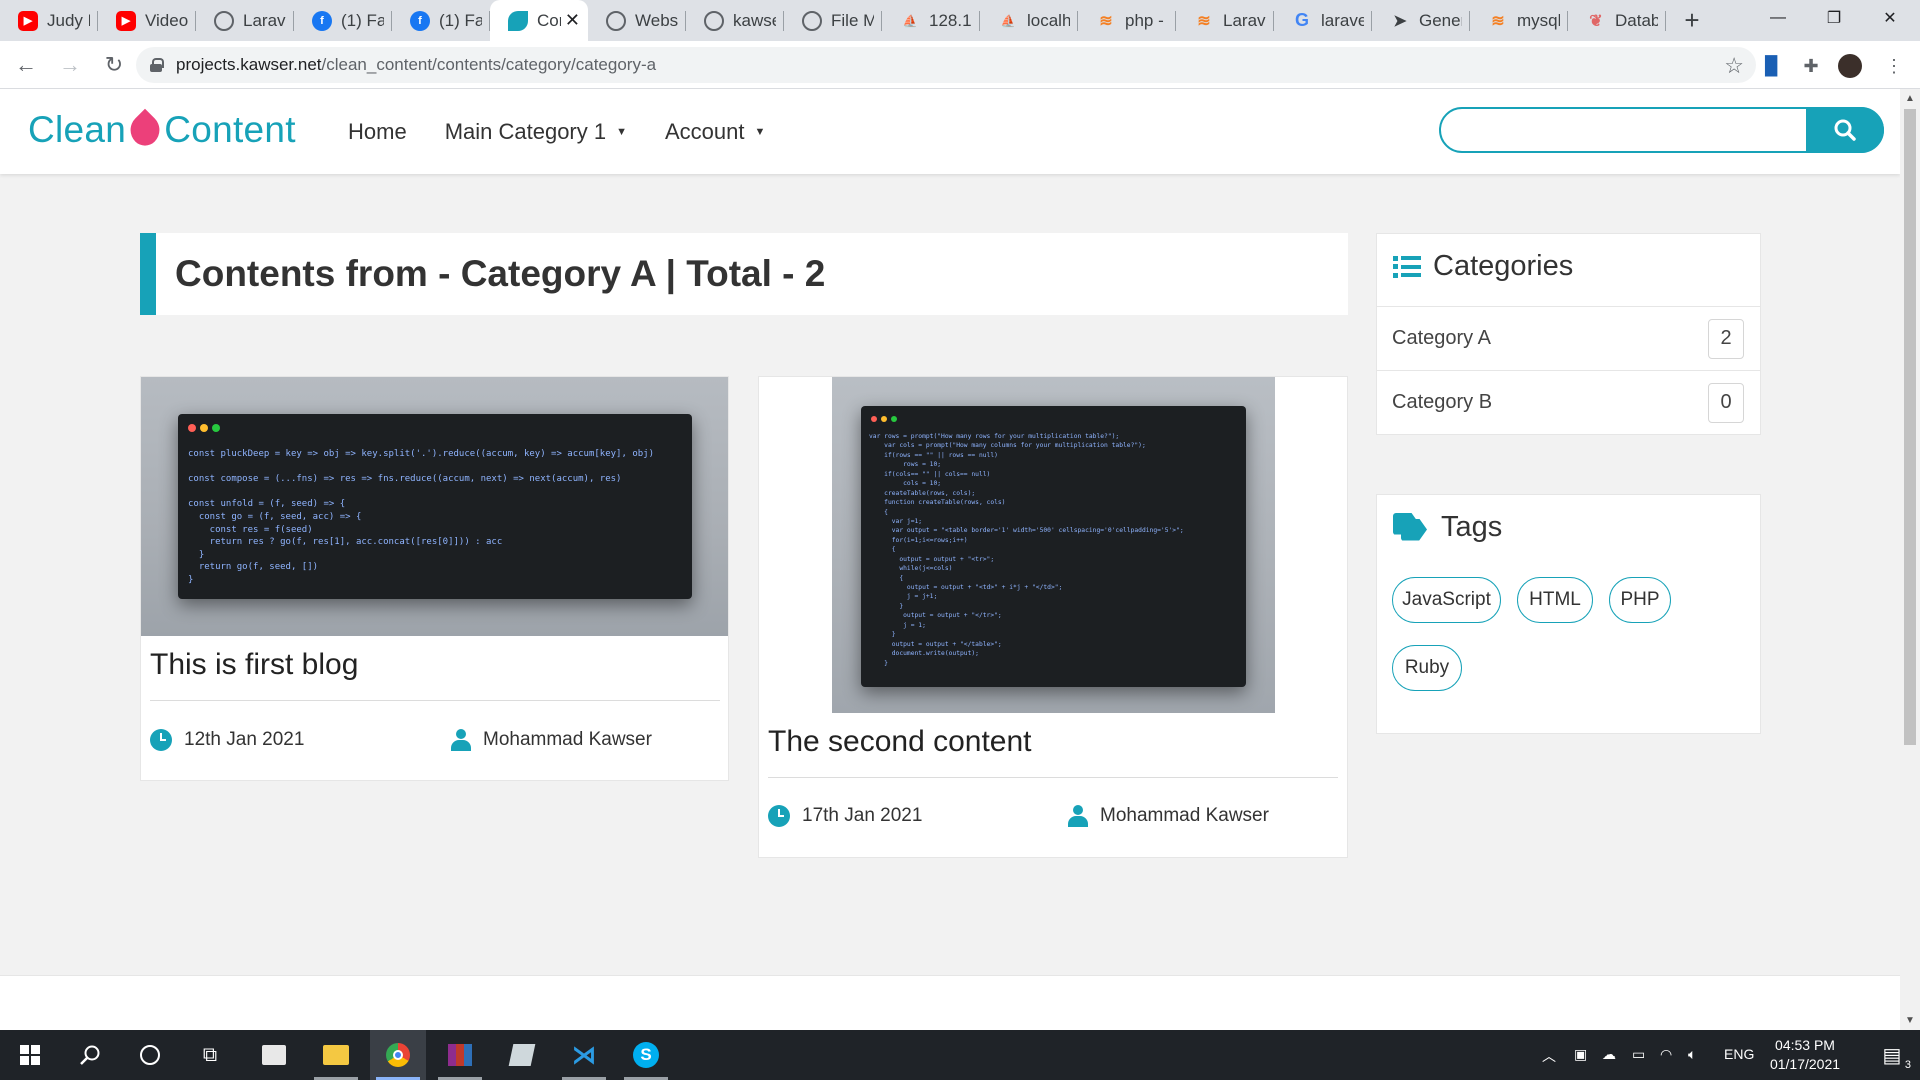 This screenshot has height=1080, width=1920. Describe the element at coordinates (1692, 20) in the screenshot. I see `new-tab-button: +` at that location.